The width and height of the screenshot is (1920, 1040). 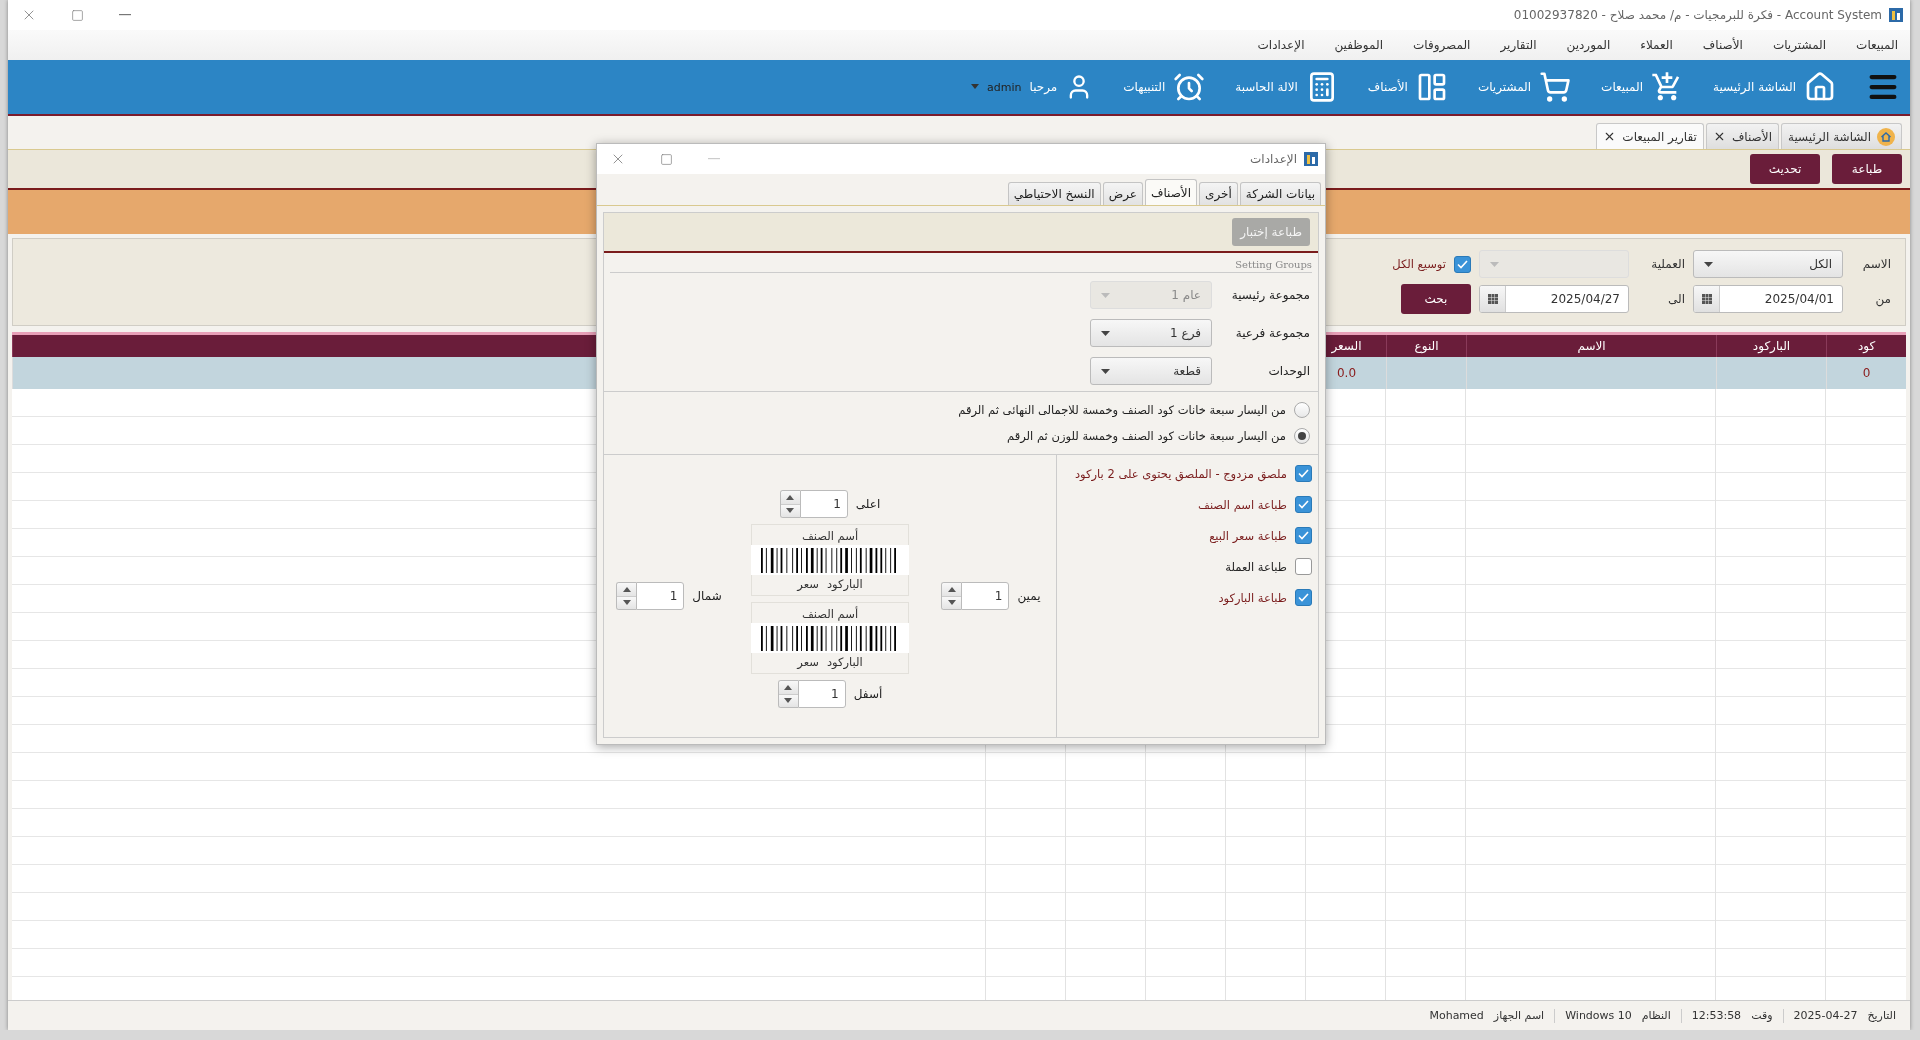 What do you see at coordinates (1656, 1015) in the screenshot?
I see `status-label: النظام` at bounding box center [1656, 1015].